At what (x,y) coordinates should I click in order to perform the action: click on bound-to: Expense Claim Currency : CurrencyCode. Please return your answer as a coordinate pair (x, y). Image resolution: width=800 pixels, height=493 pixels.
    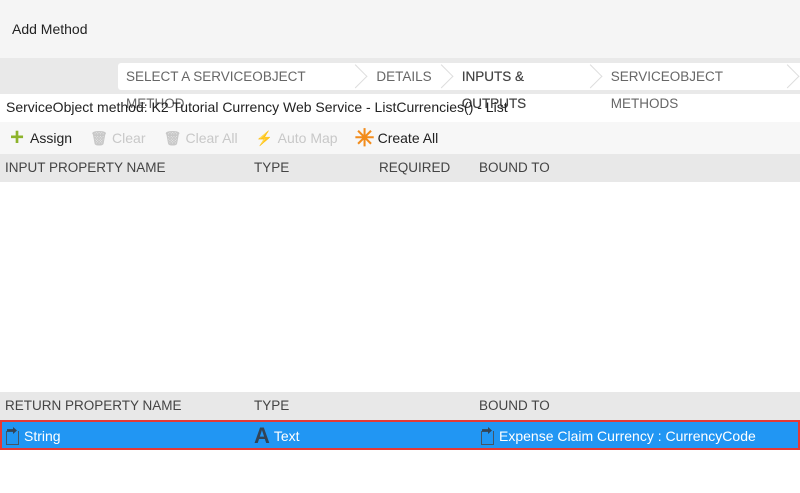
    Looking at the image, I should click on (627, 436).